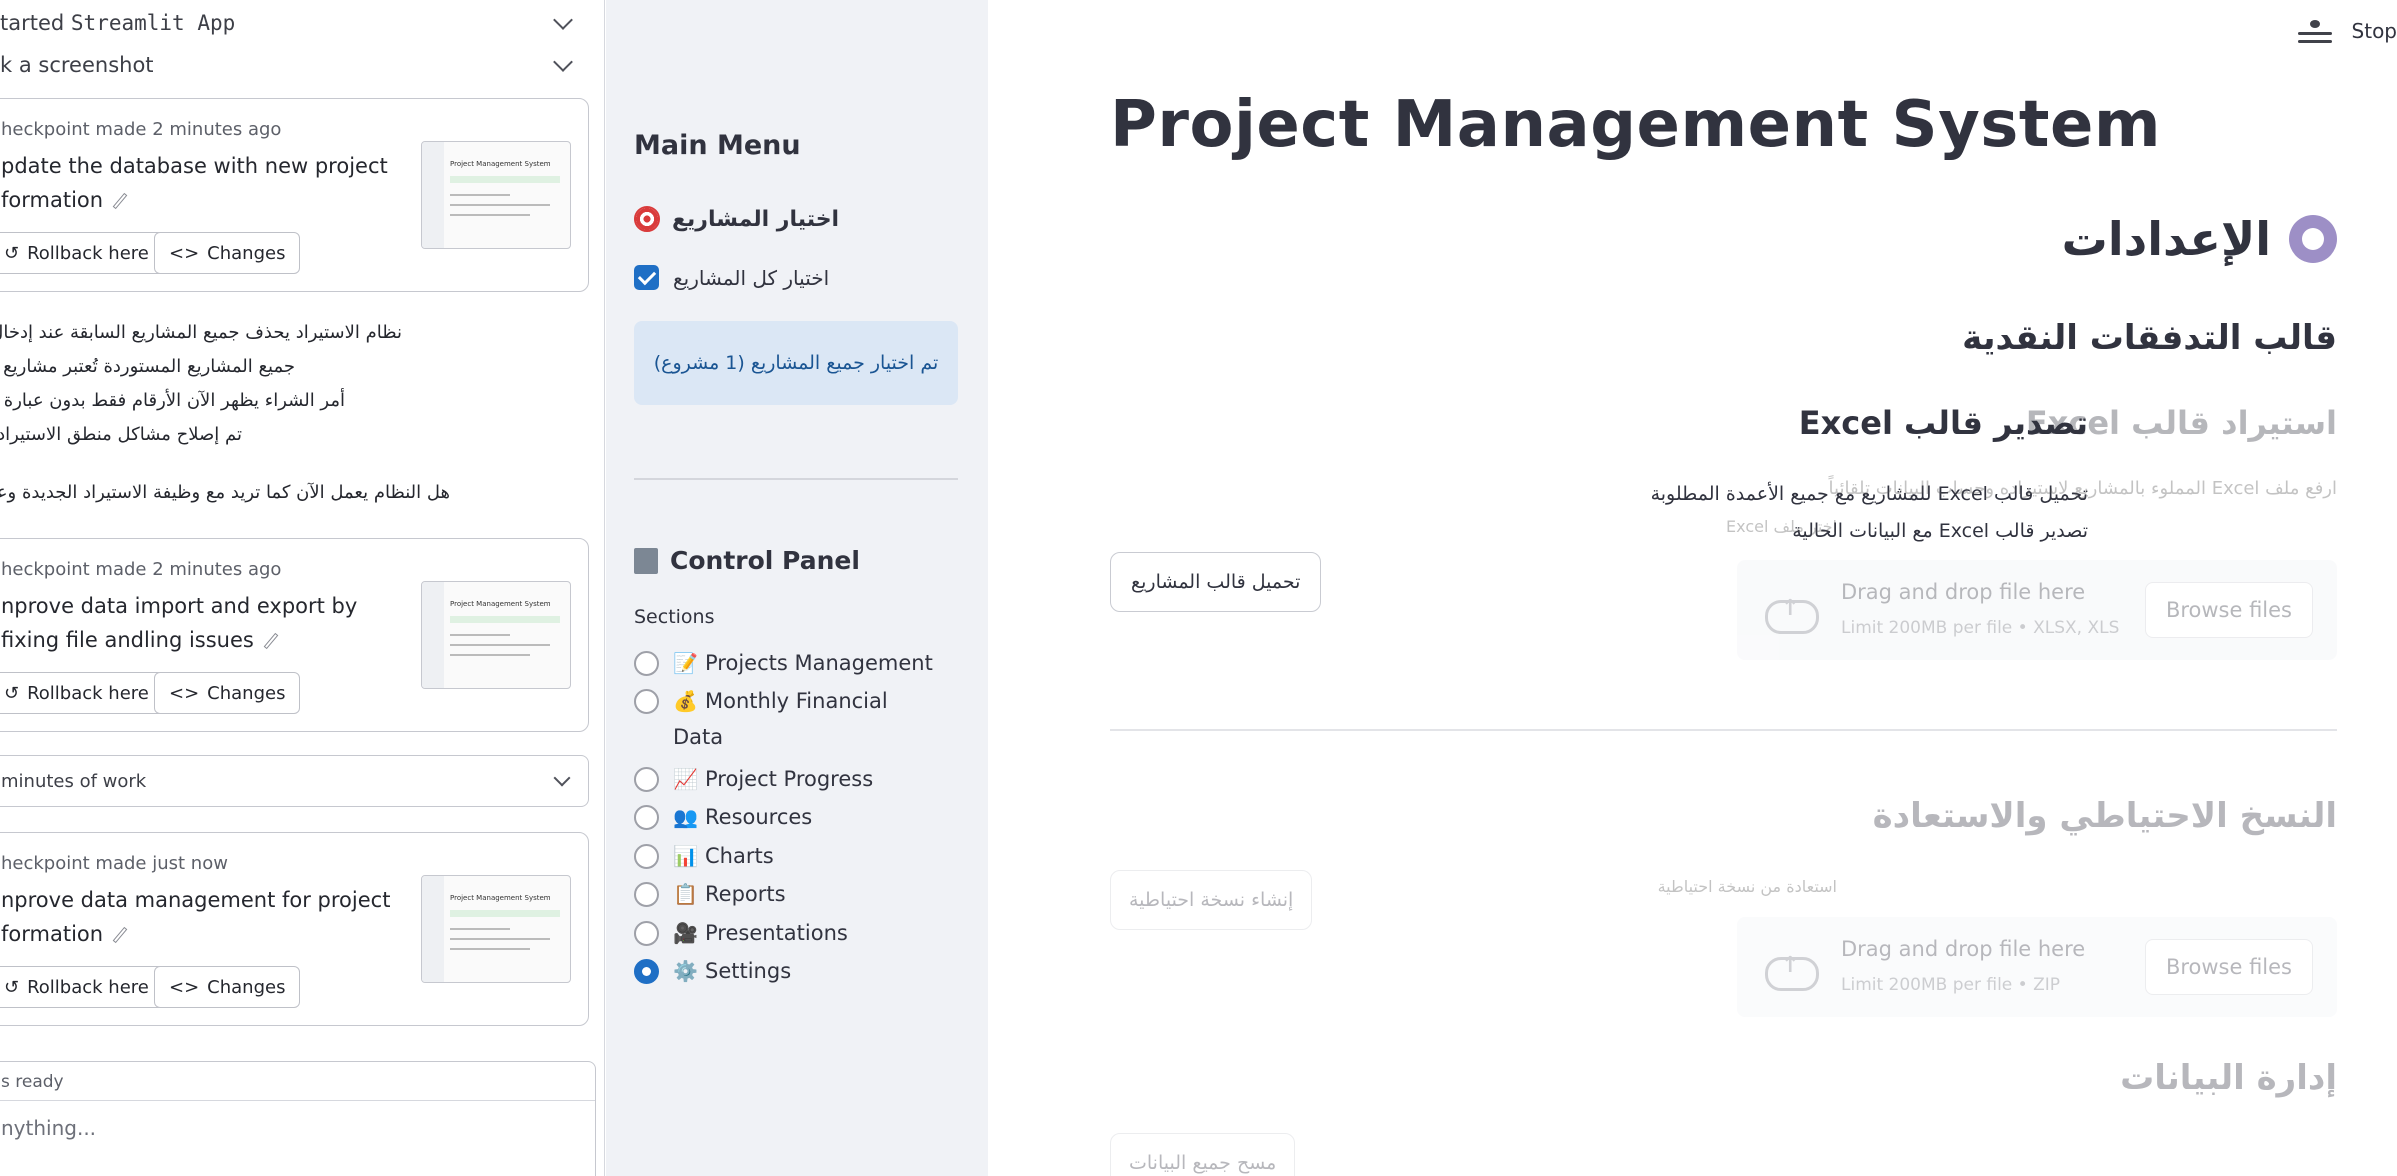  What do you see at coordinates (563, 20) in the screenshot?
I see `chevron-down-icon` at bounding box center [563, 20].